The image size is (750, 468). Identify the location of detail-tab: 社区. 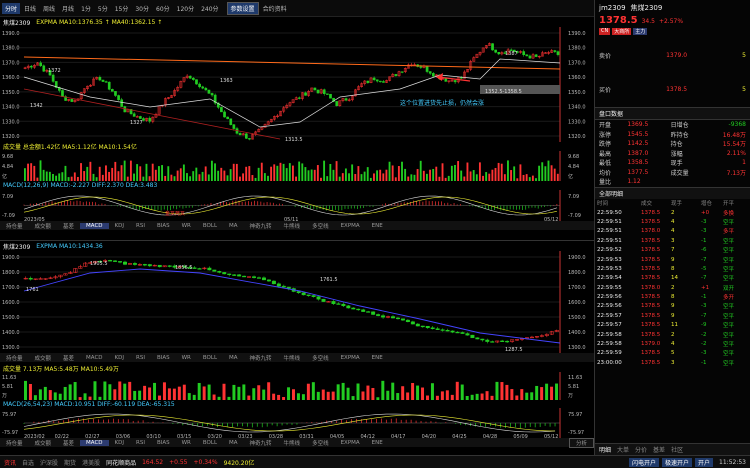
(677, 449).